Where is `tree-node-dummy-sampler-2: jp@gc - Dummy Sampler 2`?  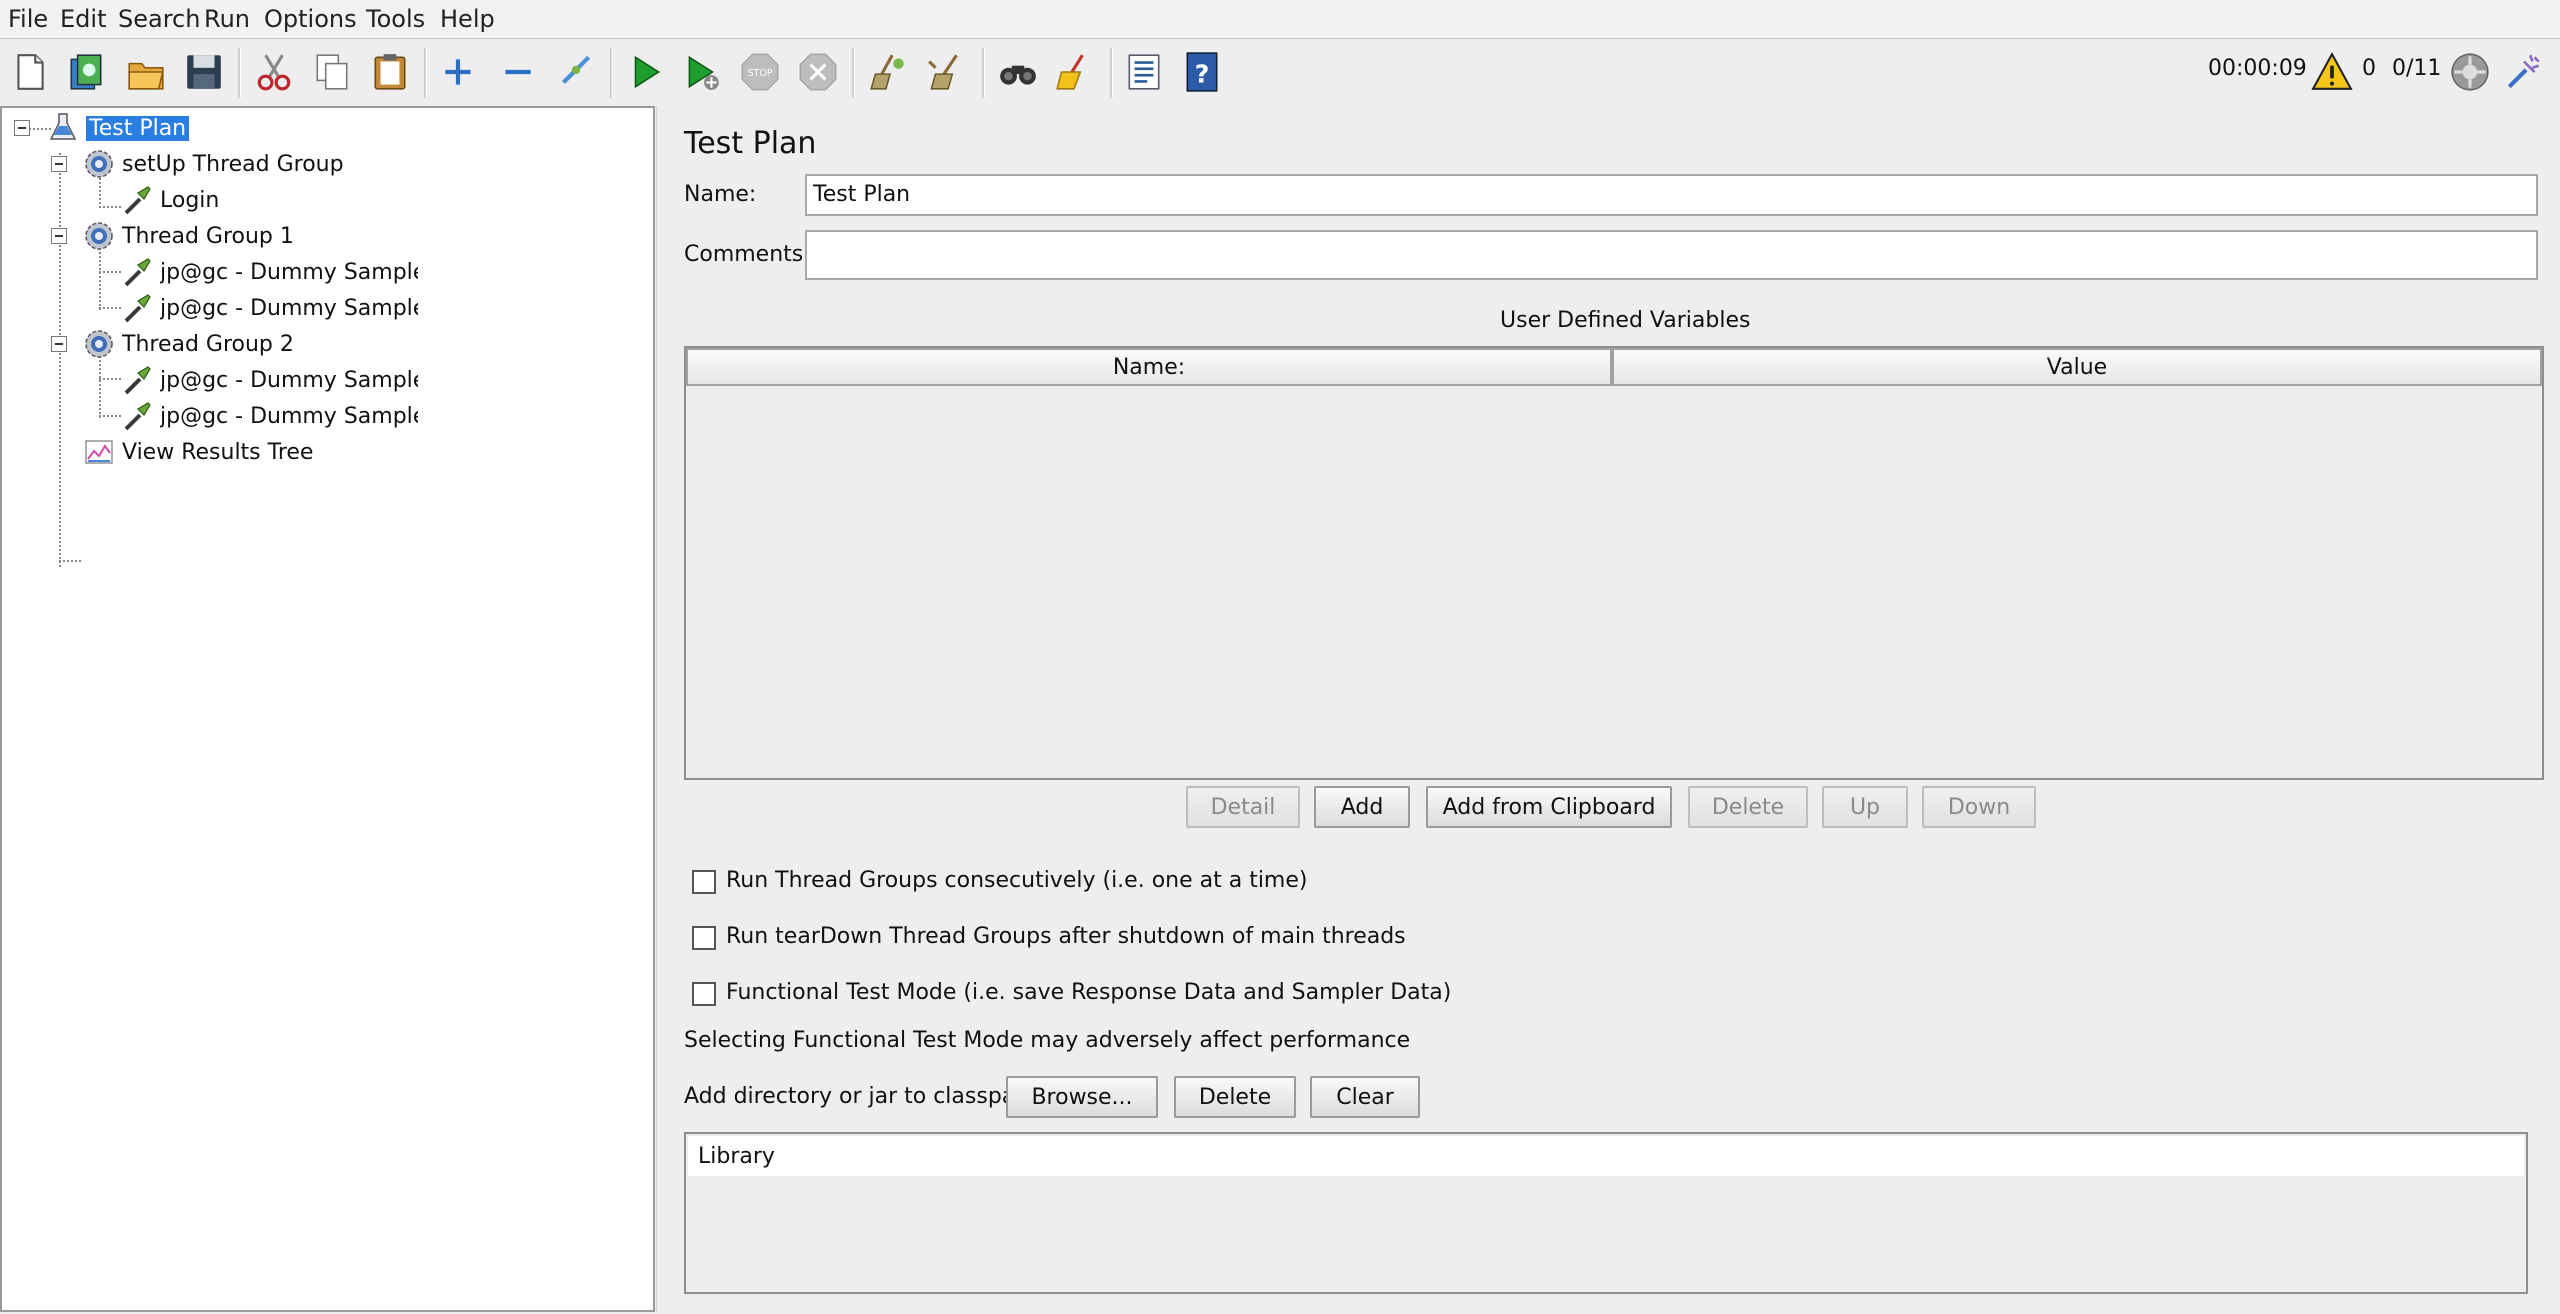
tree-node-dummy-sampler-2: jp@gc - Dummy Sampler 2 is located at coordinates (270, 416).